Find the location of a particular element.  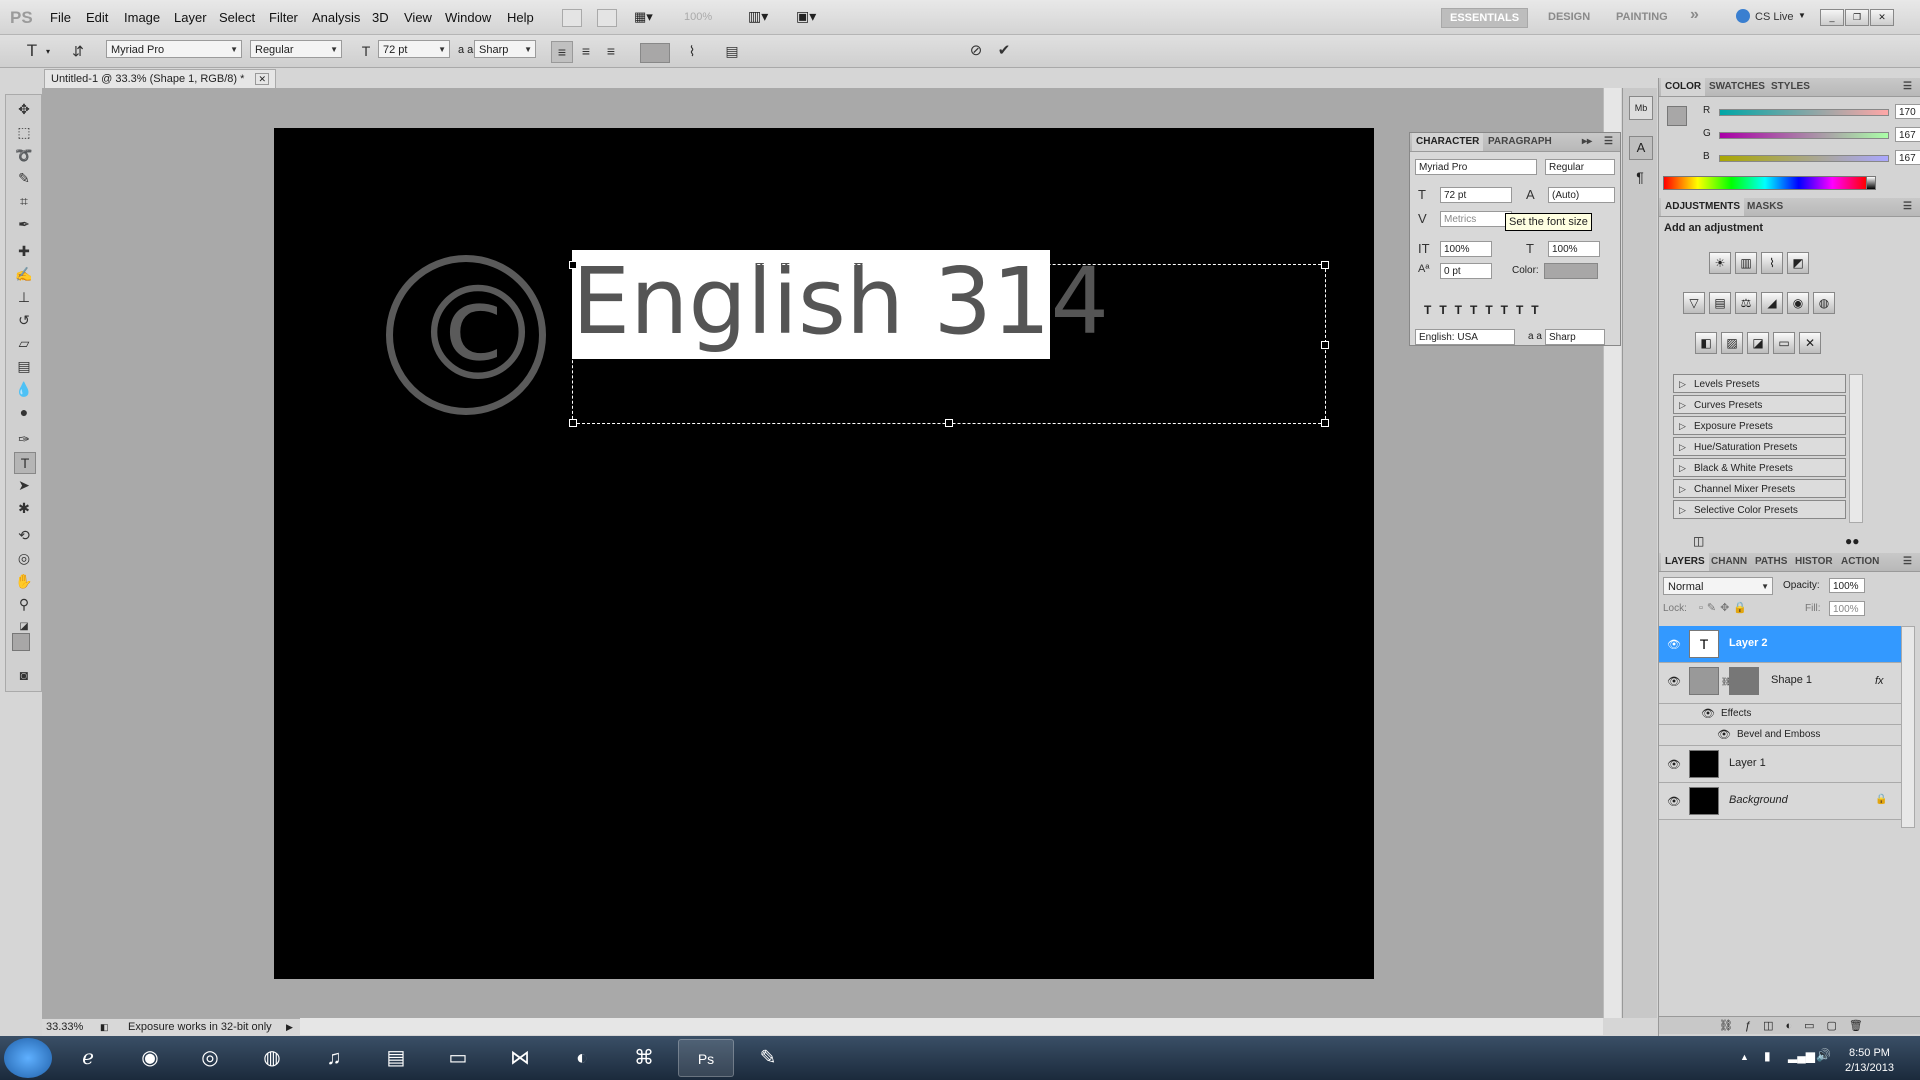

zoom-tool-icon: ⚲ is located at coordinates (24, 604).